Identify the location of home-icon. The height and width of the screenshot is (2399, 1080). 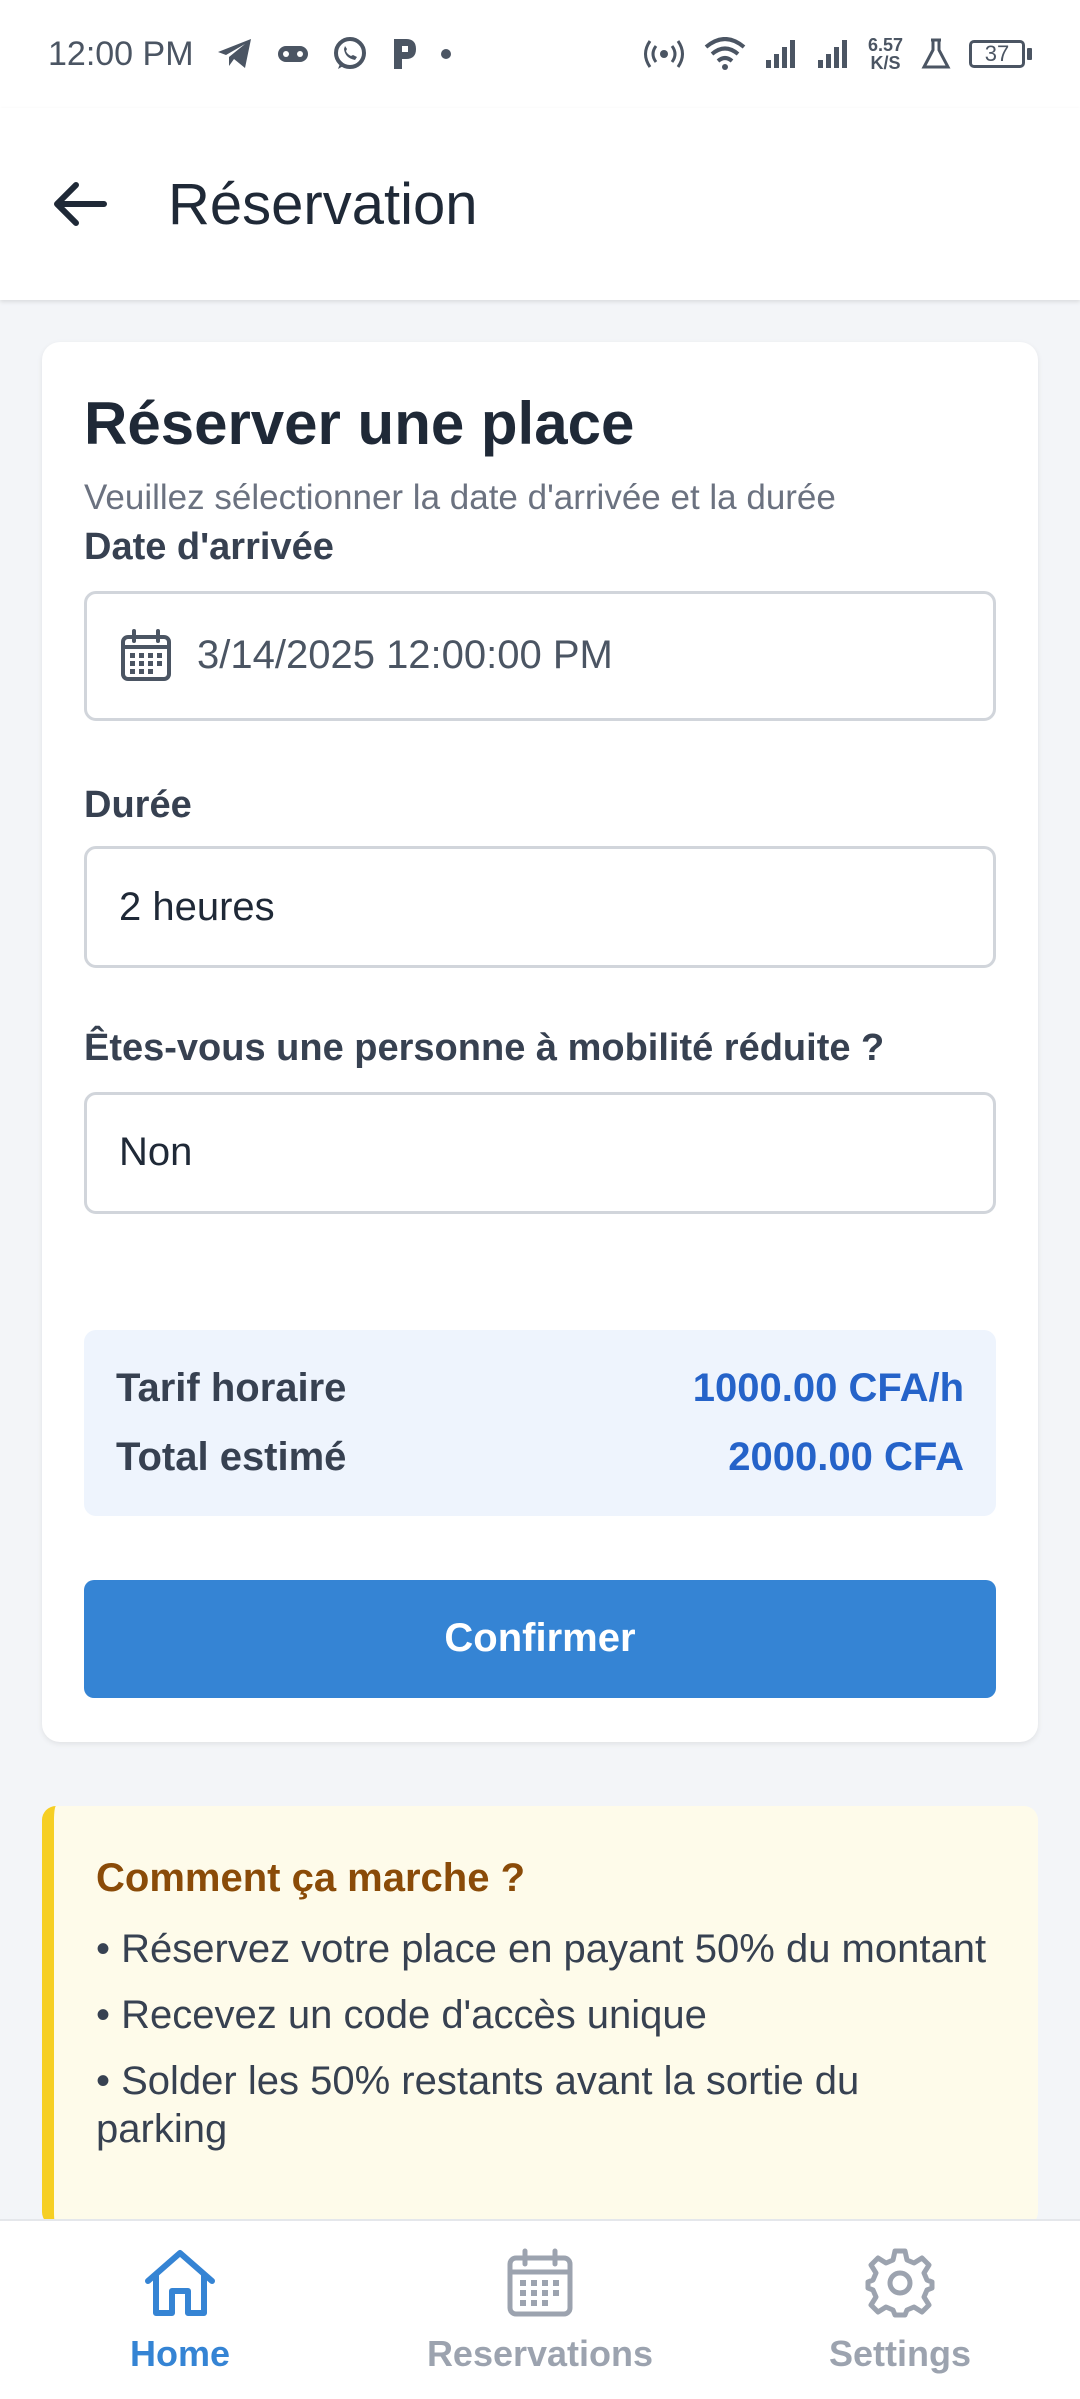
(180, 2283).